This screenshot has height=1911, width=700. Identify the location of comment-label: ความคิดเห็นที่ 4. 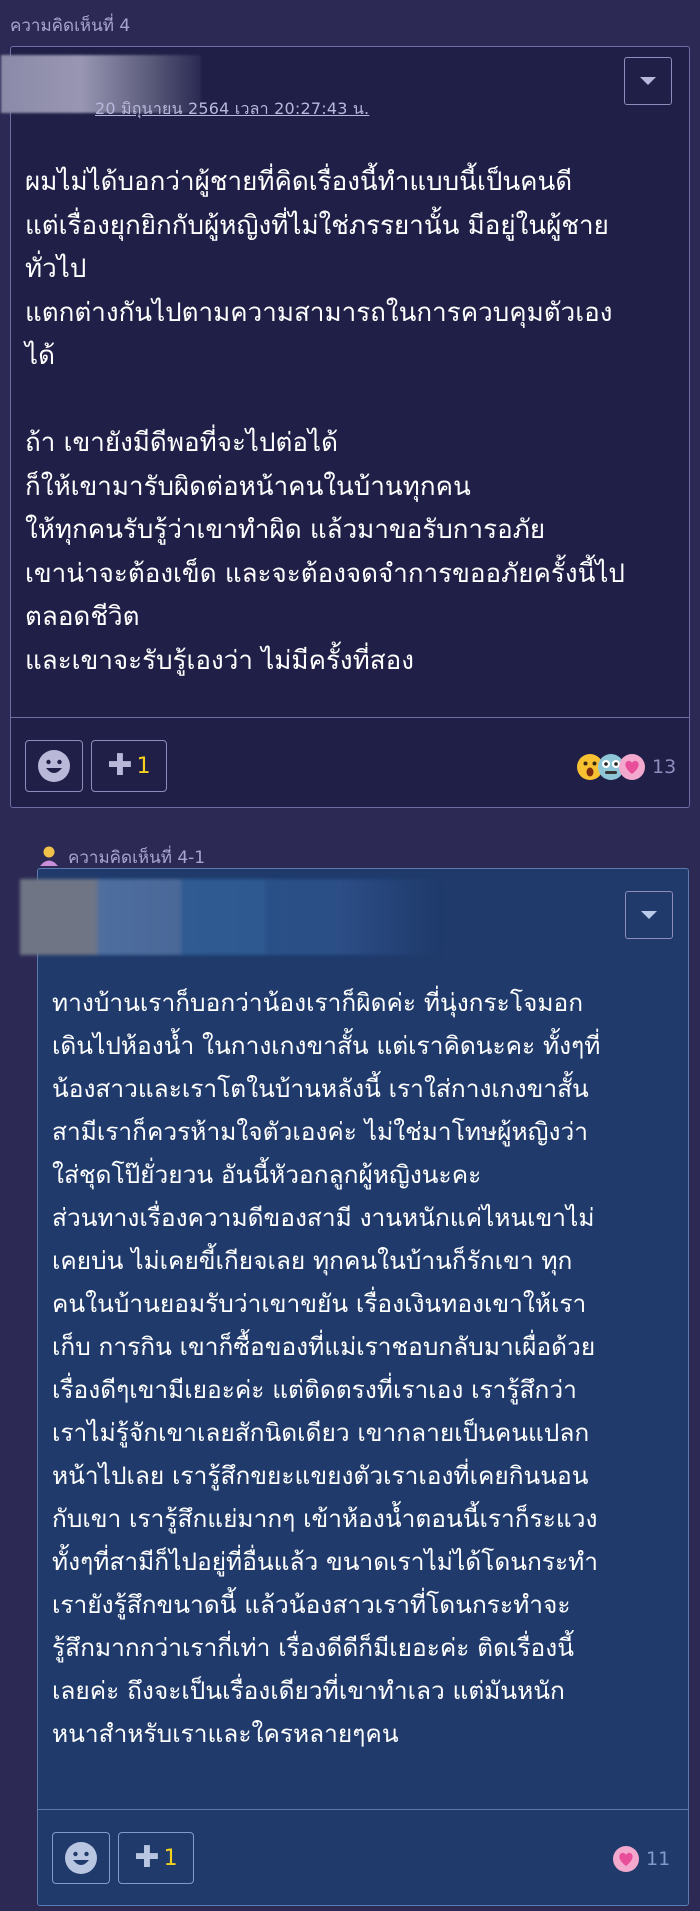
(70, 26).